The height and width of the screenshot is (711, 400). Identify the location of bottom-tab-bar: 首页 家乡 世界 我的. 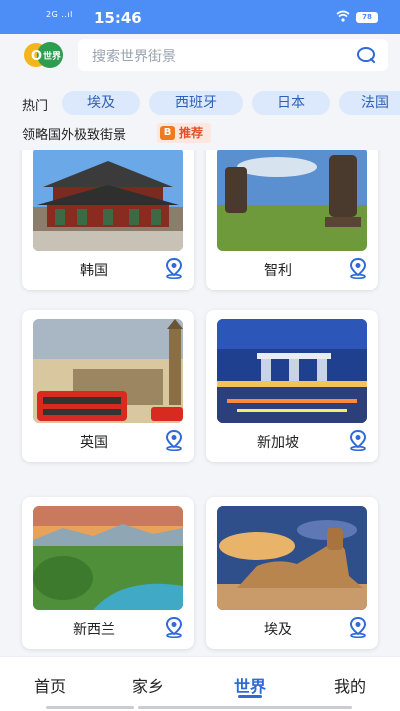
(200, 683).